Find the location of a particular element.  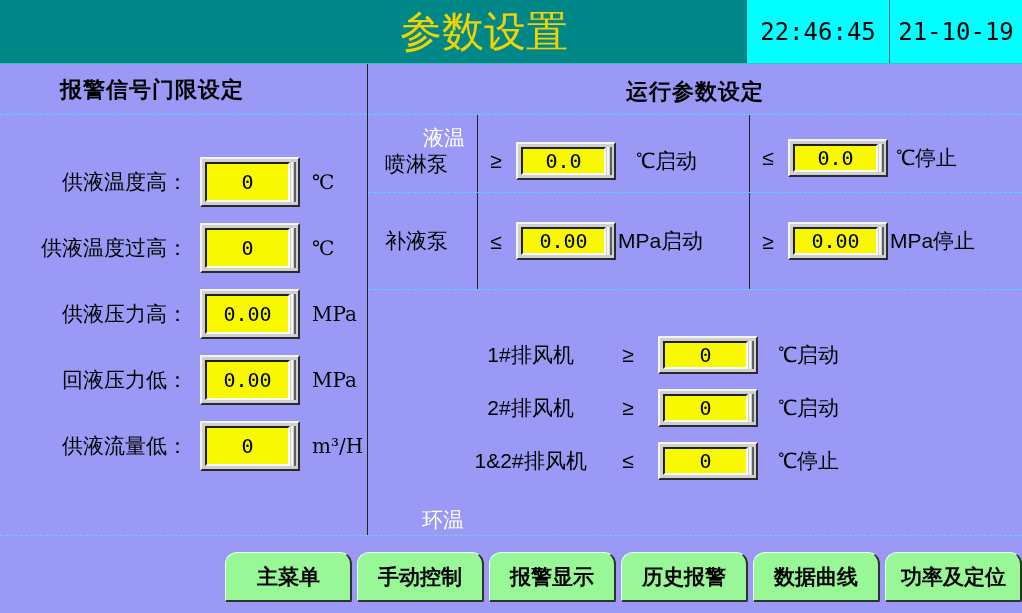

field-label: 供液温度高： is located at coordinates (125, 182).